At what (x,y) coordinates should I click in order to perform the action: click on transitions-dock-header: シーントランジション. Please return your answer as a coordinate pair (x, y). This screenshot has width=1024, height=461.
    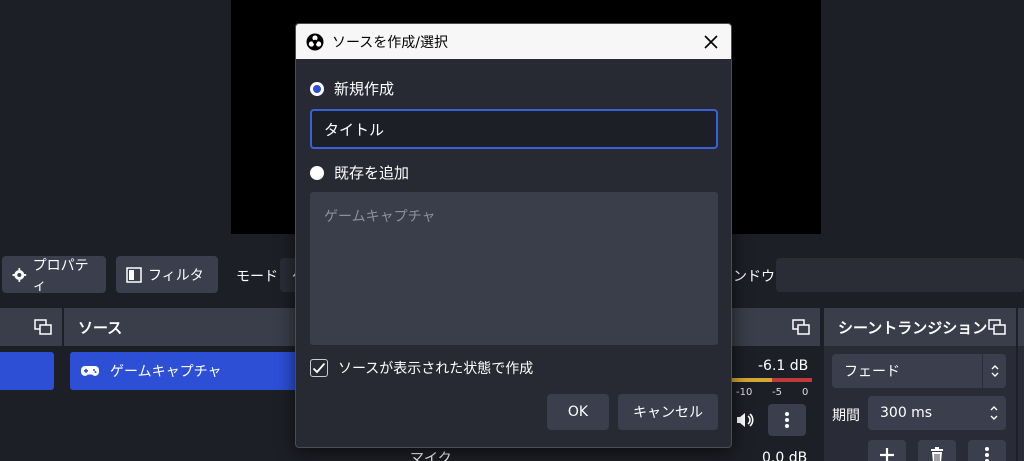
    Looking at the image, I should click on (920, 327).